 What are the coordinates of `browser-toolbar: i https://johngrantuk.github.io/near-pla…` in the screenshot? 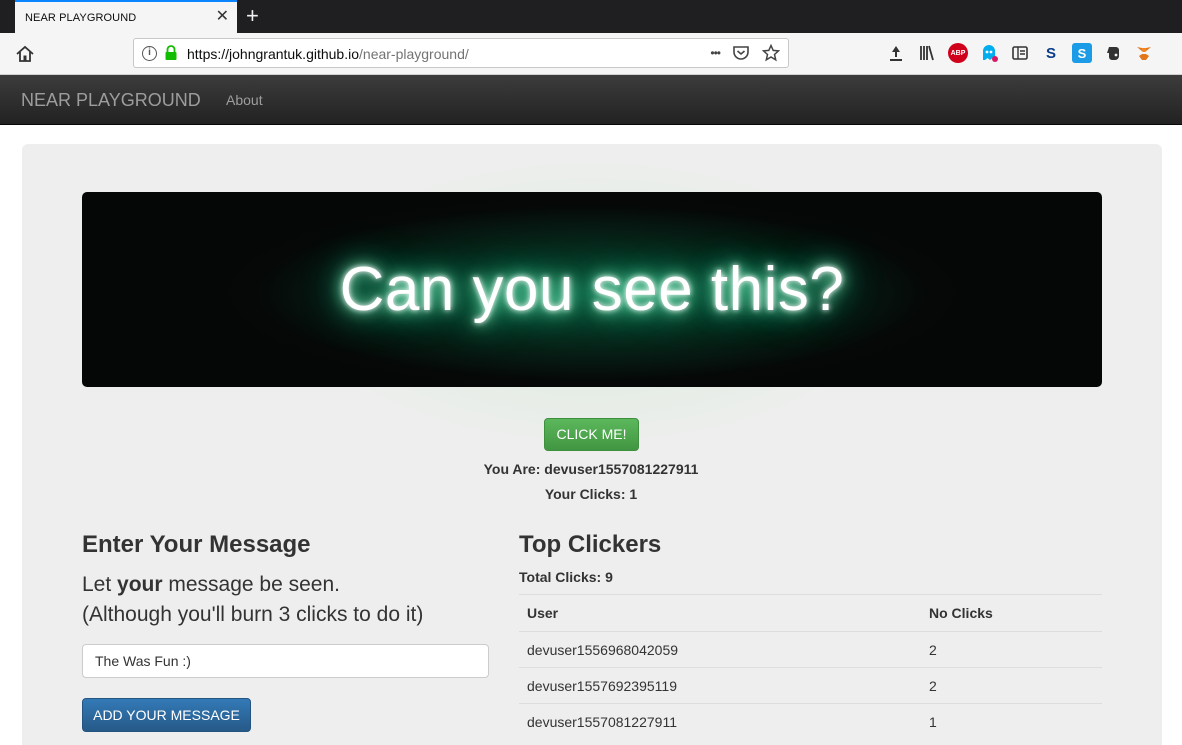 It's located at (591, 54).